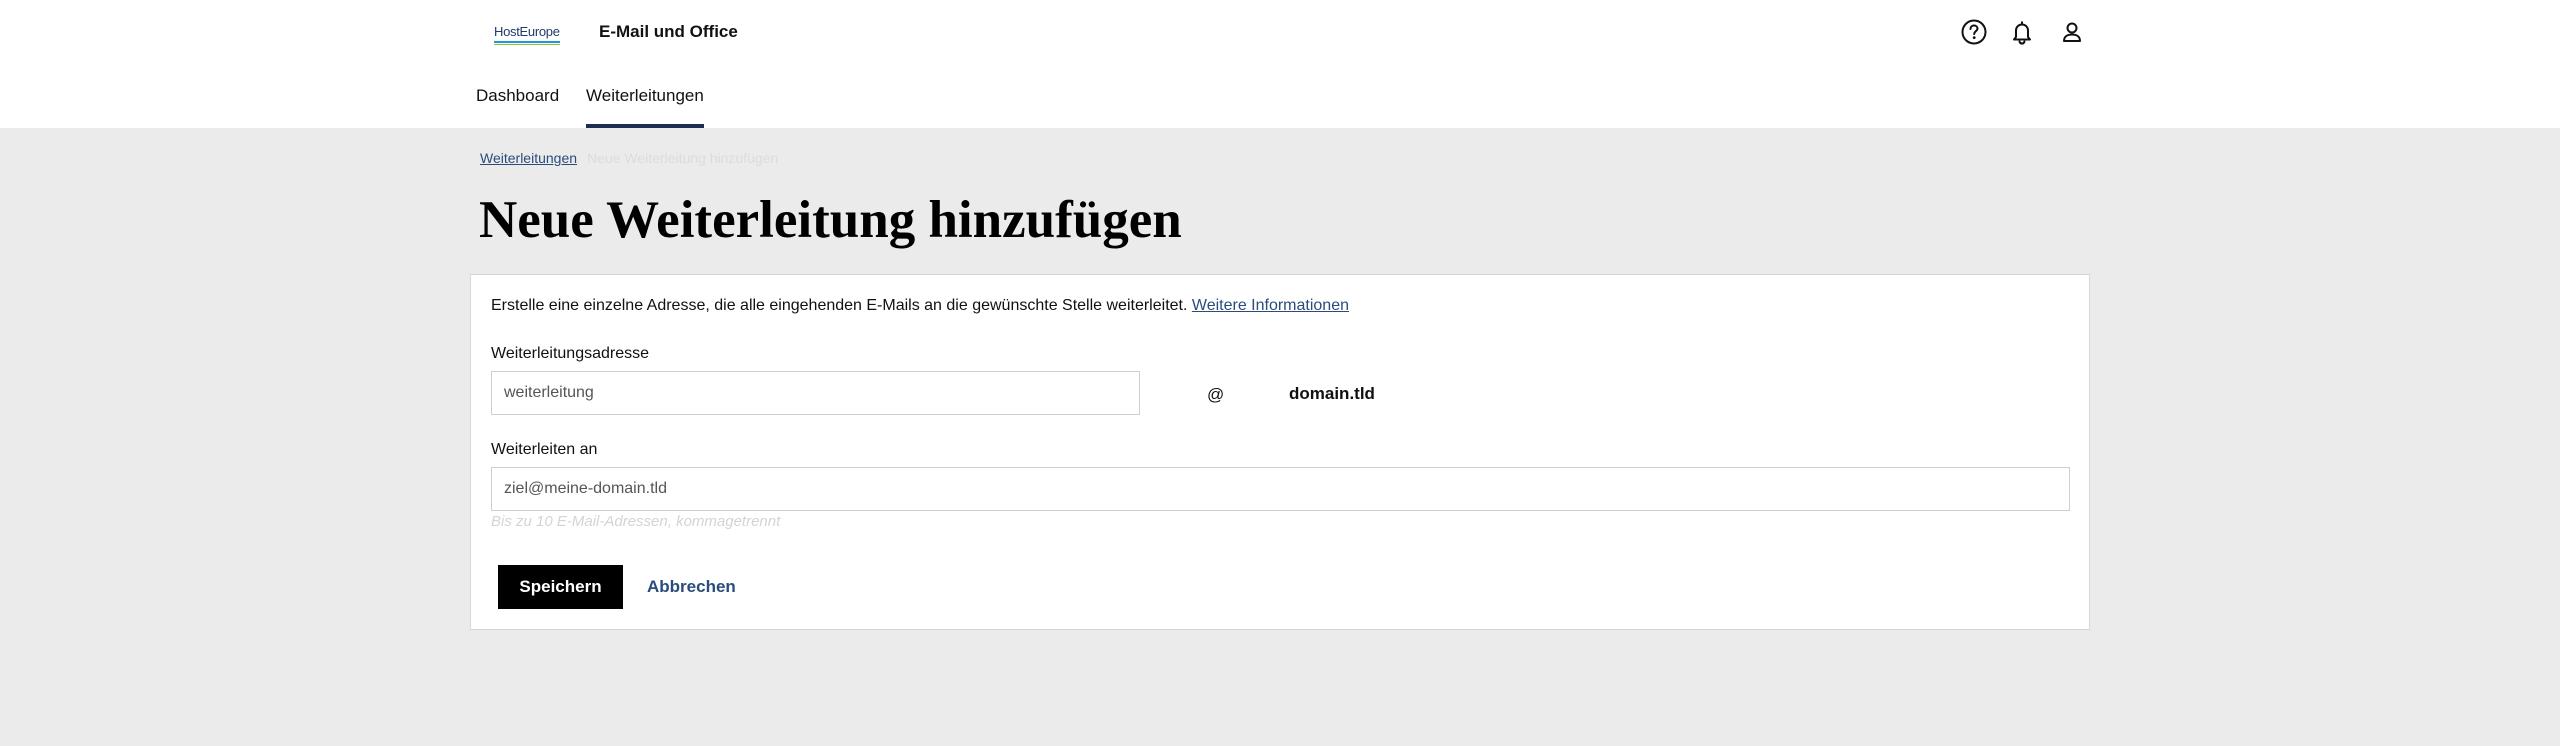 The image size is (2560, 746). I want to click on main-nav: Dashboard Weiterleitungen, so click(1280, 104).